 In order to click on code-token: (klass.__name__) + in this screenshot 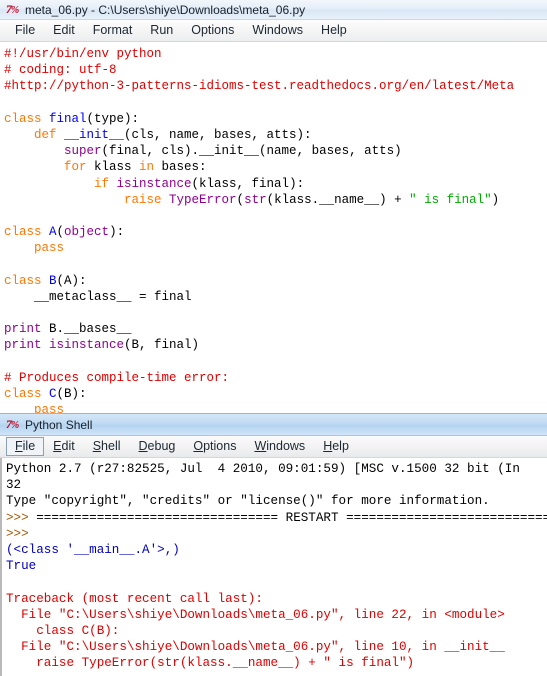, I will do `click(338, 199)`.